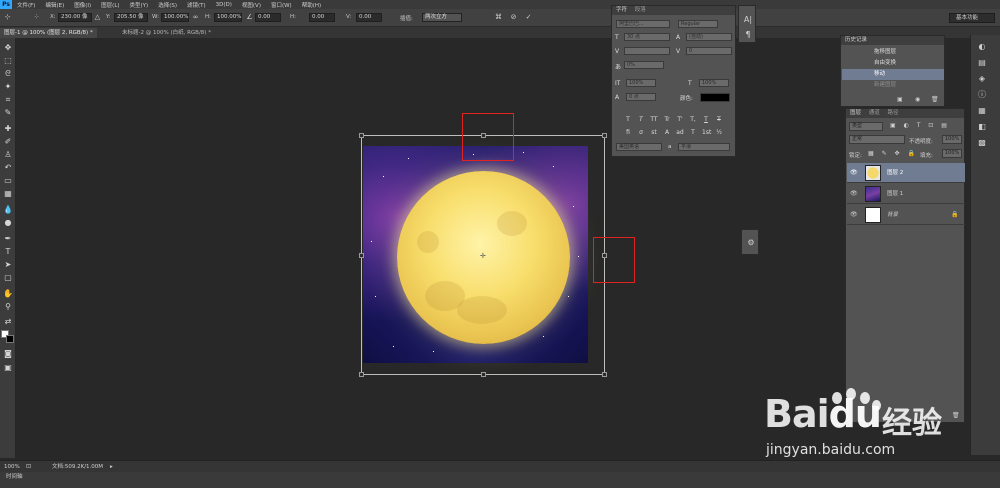 The image size is (1000, 488). Describe the element at coordinates (311, 5) in the screenshot. I see `menu-help: 帮助(H)` at that location.